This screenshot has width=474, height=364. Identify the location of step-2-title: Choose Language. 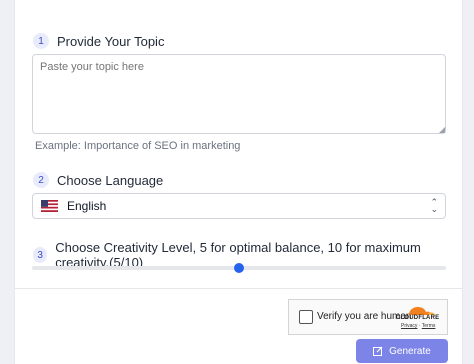
(110, 180).